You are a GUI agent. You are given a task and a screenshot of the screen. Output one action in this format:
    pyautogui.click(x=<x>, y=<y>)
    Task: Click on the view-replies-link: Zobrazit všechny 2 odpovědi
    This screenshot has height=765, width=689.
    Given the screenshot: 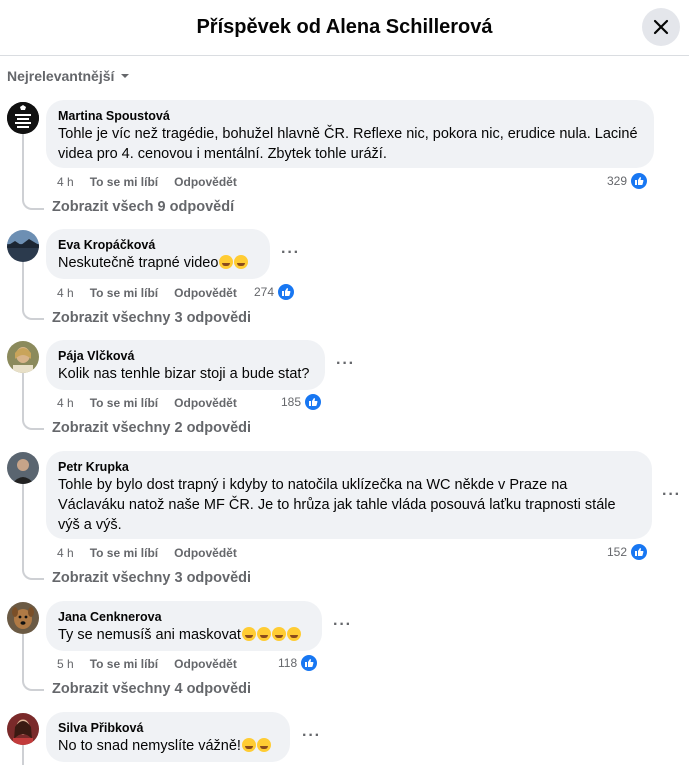 What is the action you would take?
    pyautogui.click(x=151, y=428)
    